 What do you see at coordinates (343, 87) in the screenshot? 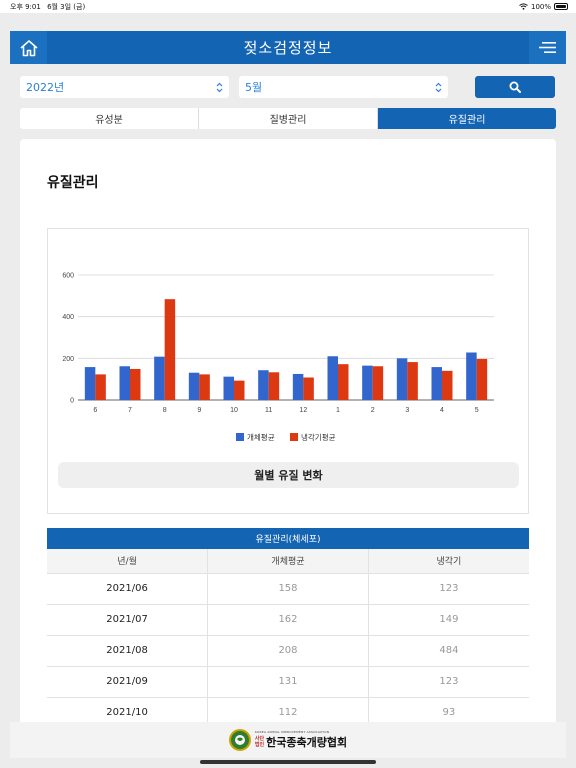
I see `month-select: 5월` at bounding box center [343, 87].